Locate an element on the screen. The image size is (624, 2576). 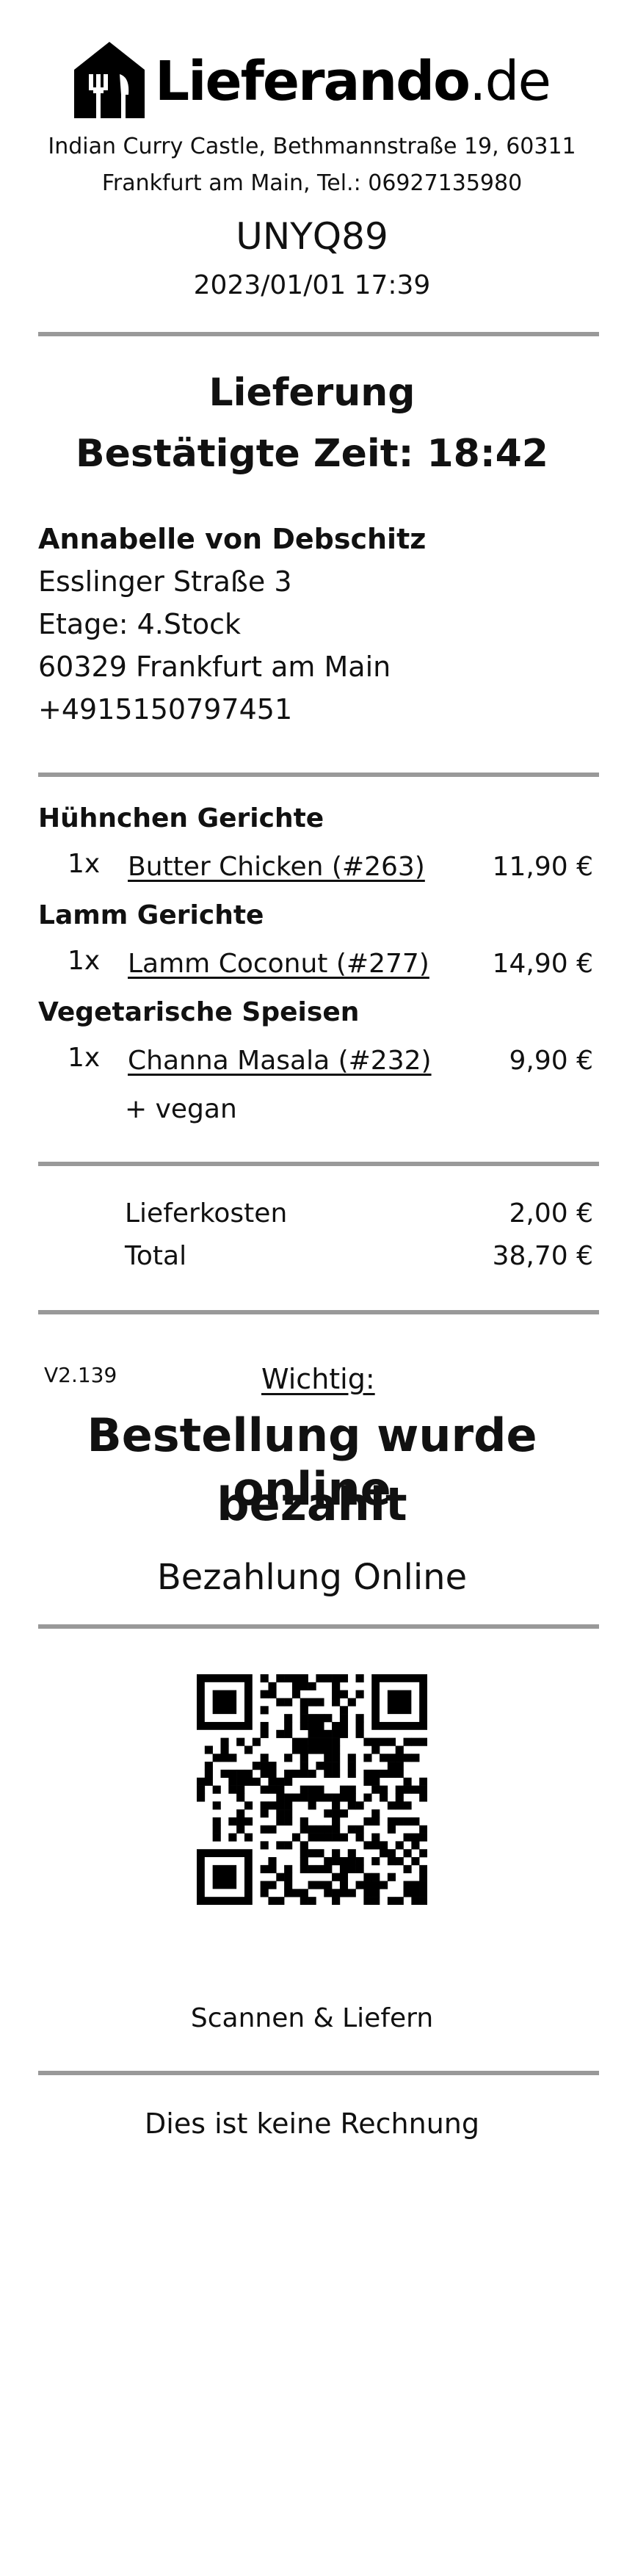
category-title: Vegetarische Speisen is located at coordinates (199, 1012).